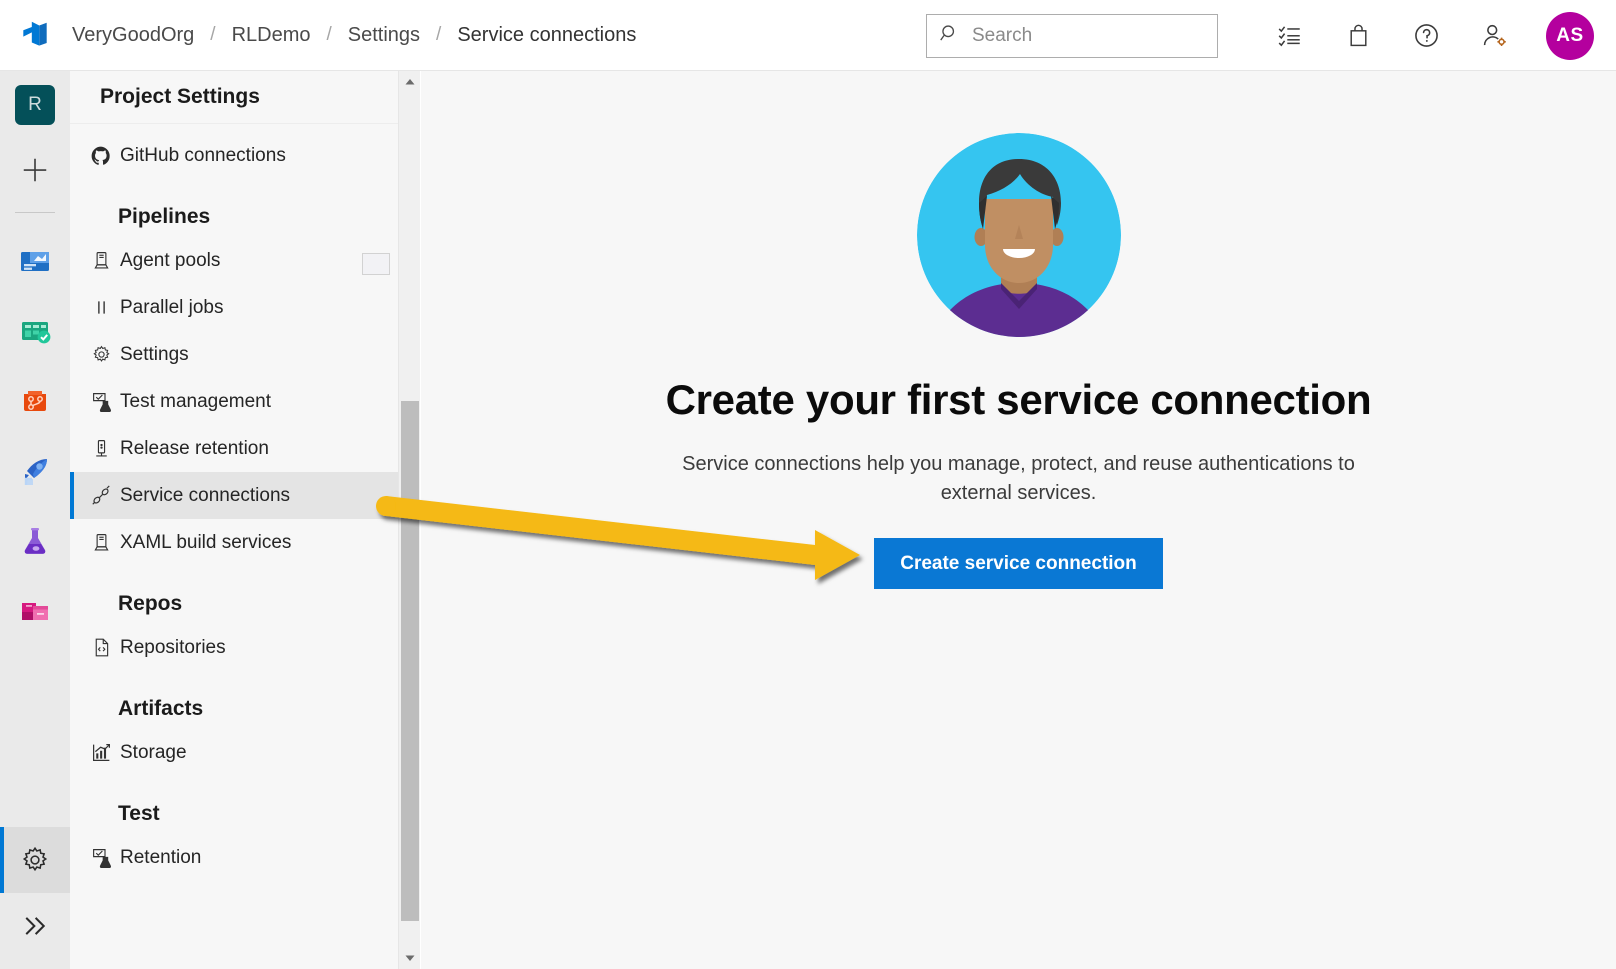 The image size is (1616, 969). Describe the element at coordinates (203, 155) in the screenshot. I see `sidebar-item-label: GitHub connections` at that location.